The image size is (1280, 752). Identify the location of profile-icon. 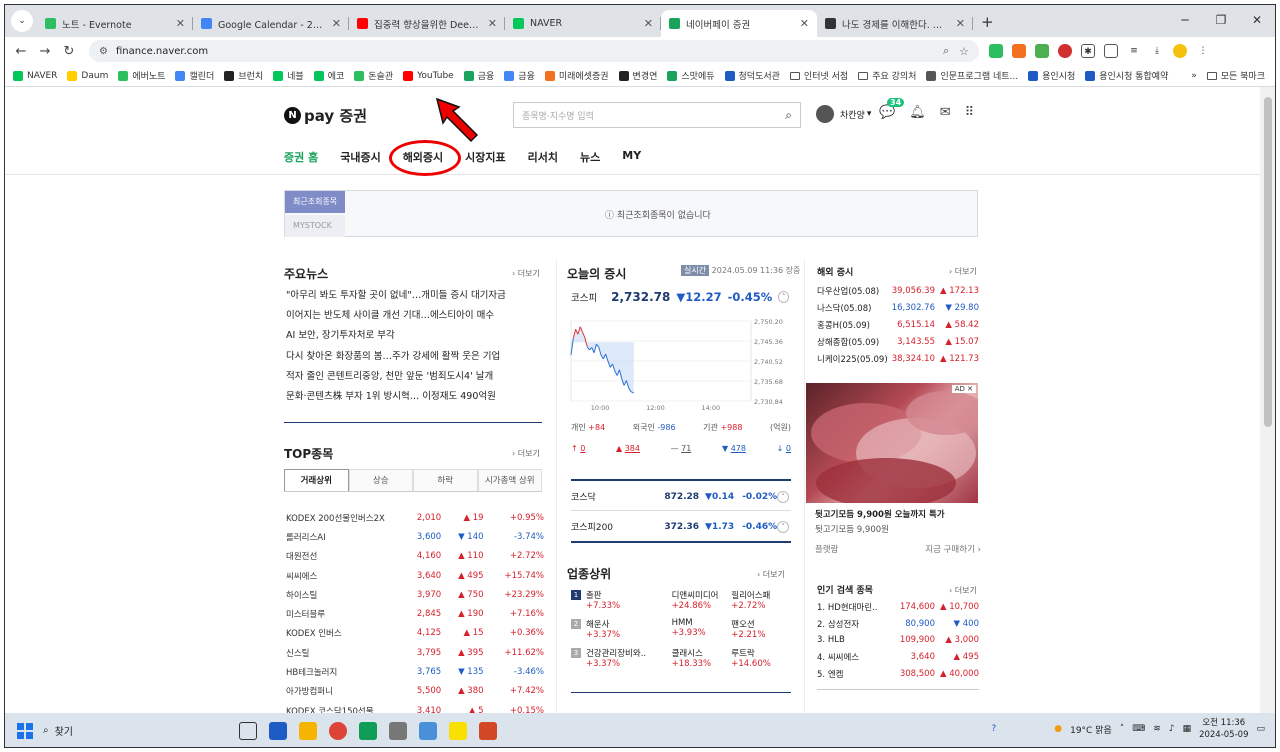
(1180, 51).